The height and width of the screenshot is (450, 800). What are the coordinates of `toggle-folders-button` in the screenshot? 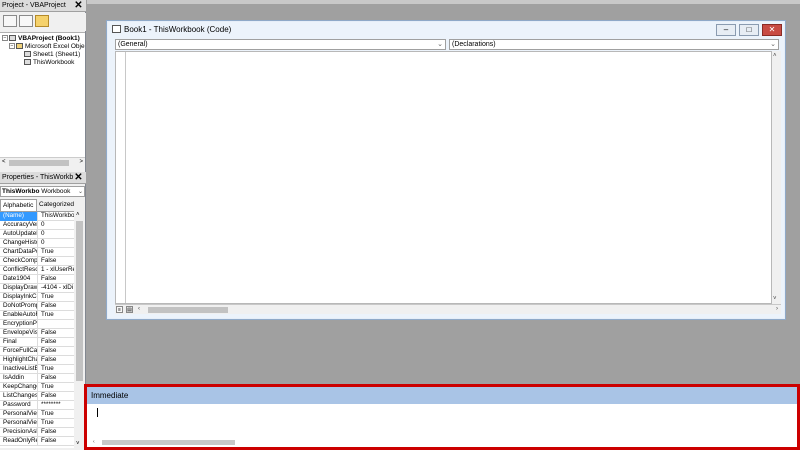 It's located at (42, 21).